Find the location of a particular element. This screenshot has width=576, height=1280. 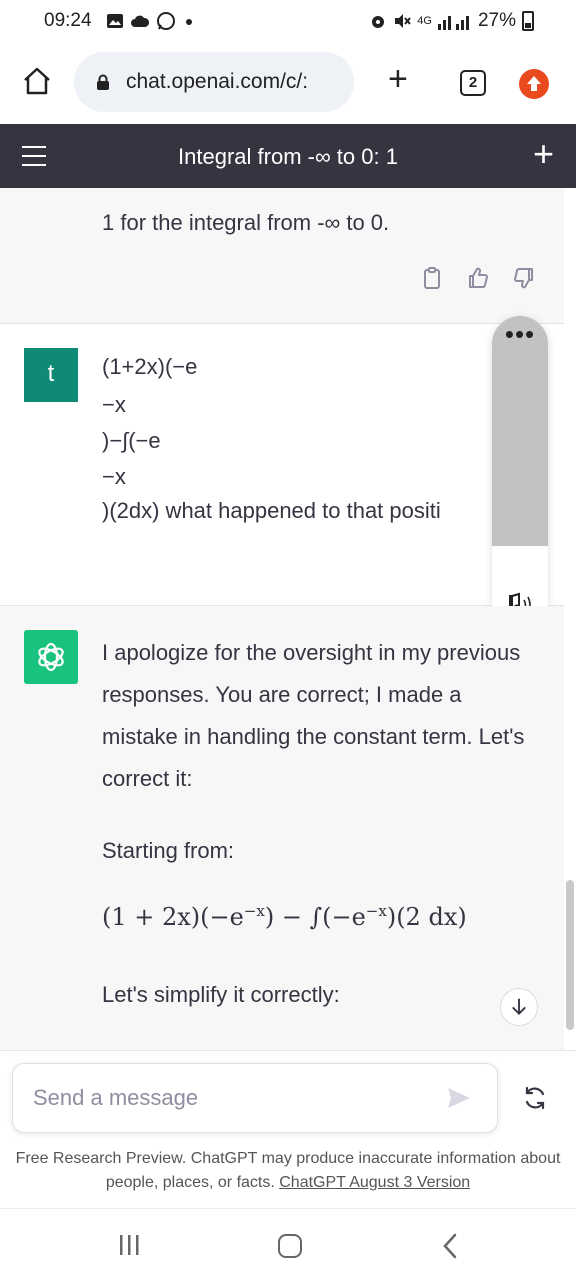

new-tab-button: + is located at coordinates (398, 79).